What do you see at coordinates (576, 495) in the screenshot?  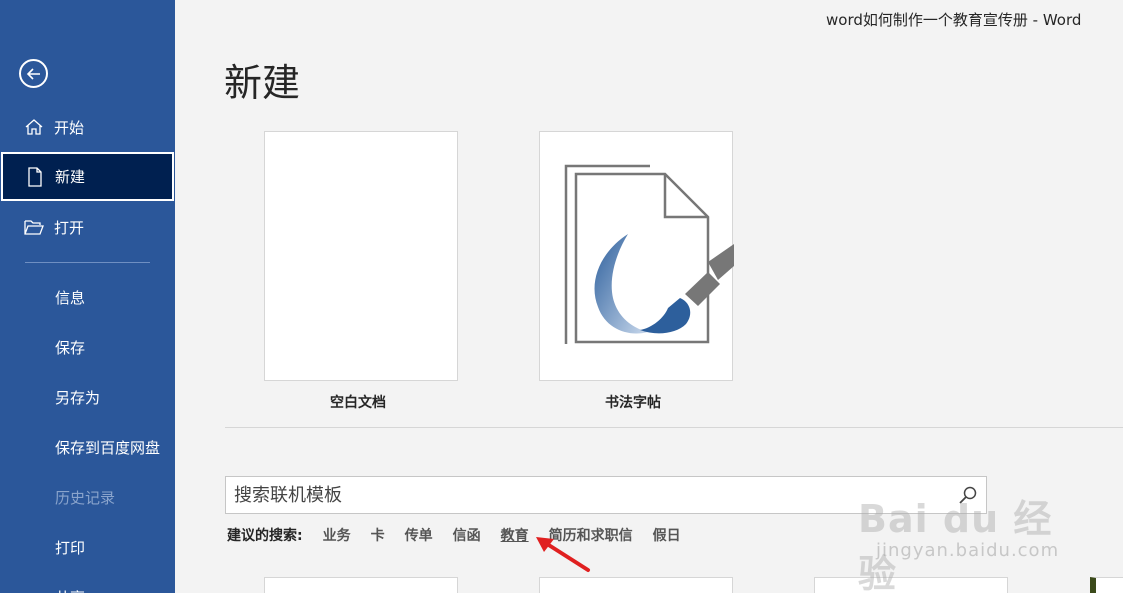 I see `search-input` at bounding box center [576, 495].